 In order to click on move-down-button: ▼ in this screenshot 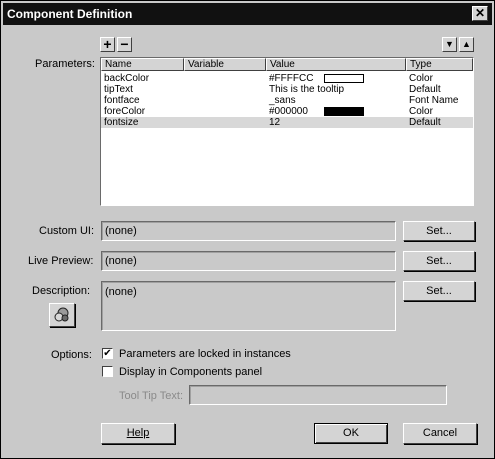, I will do `click(449, 44)`.